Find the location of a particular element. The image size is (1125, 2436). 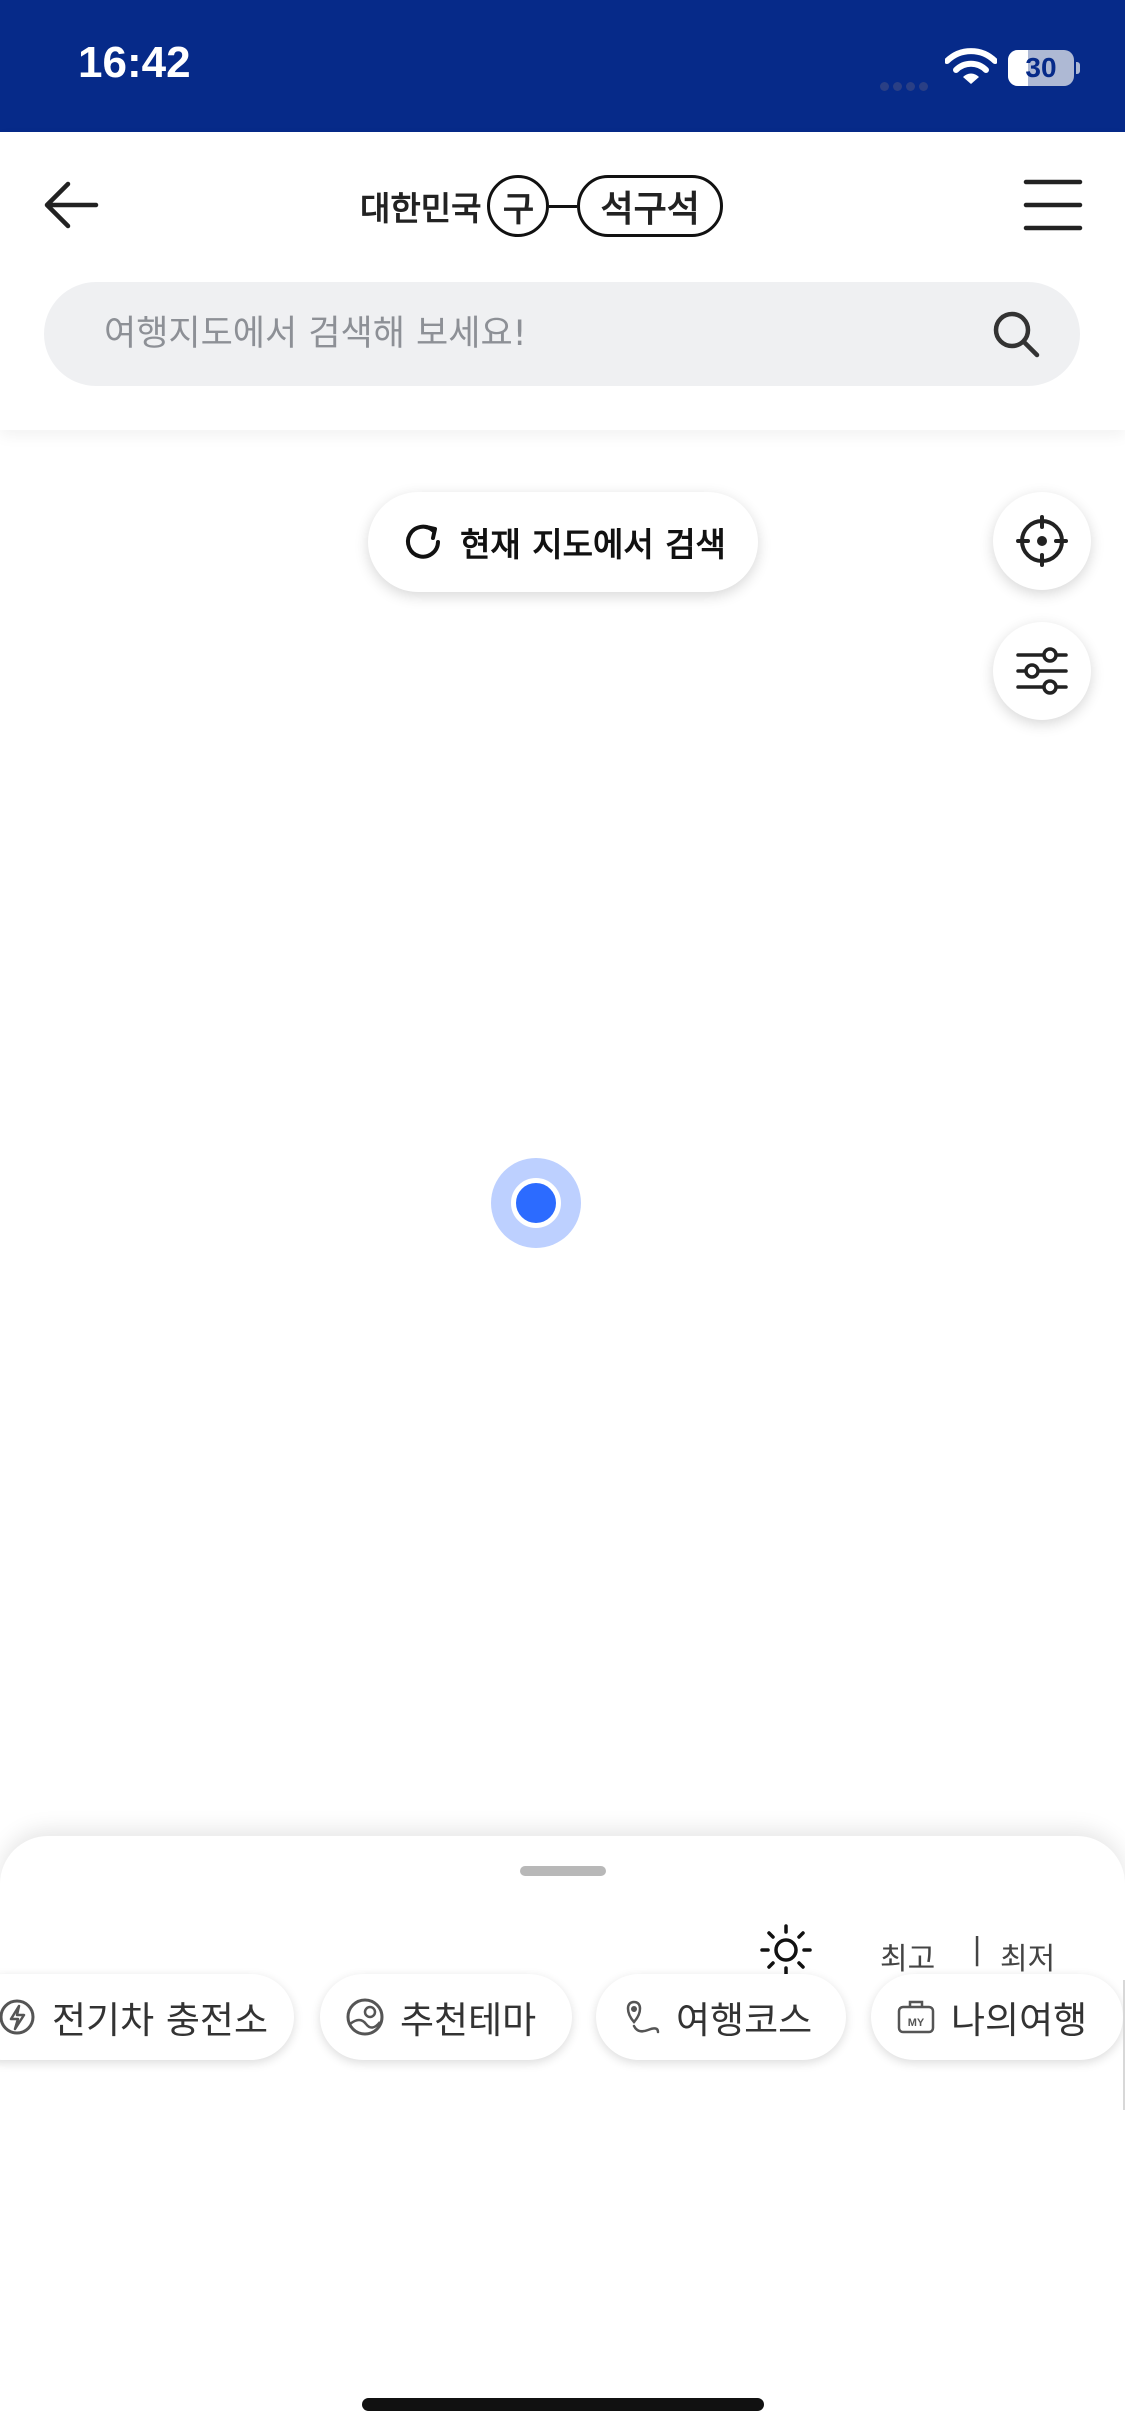

app-logo: 대한민국 구 석구석 is located at coordinates (565, 206).